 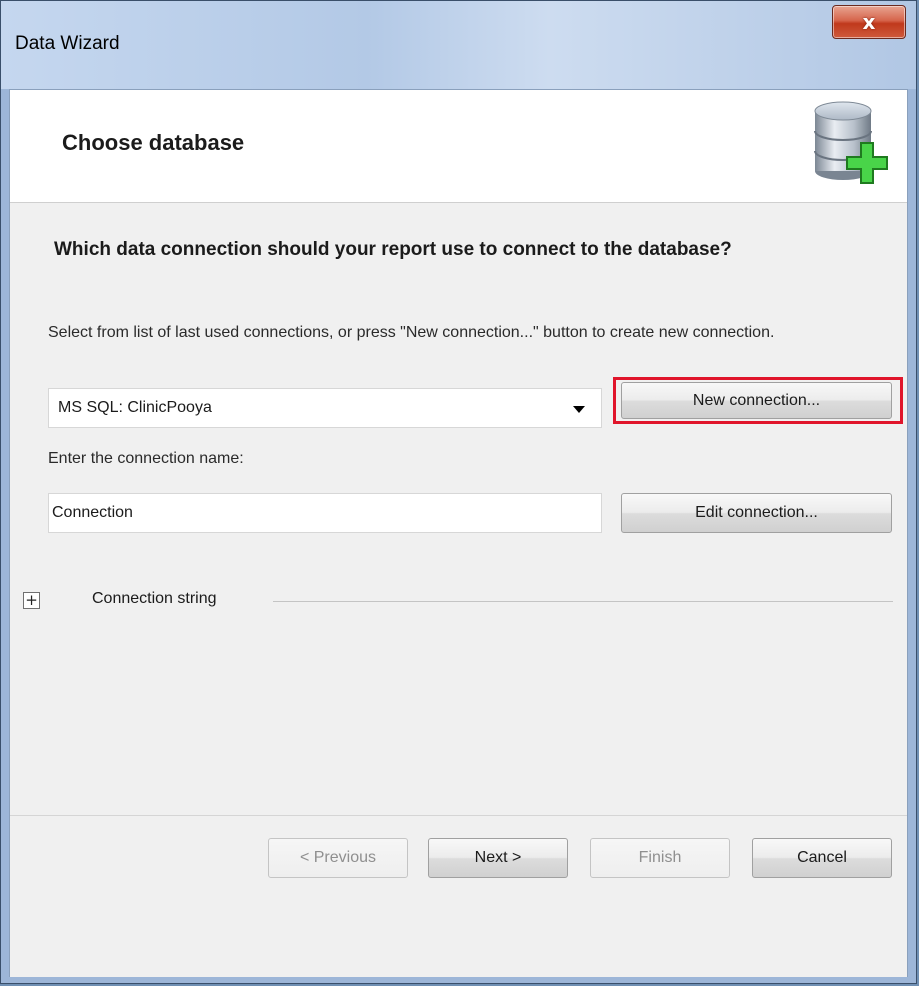 What do you see at coordinates (579, 409) in the screenshot?
I see `chevron-down-icon` at bounding box center [579, 409].